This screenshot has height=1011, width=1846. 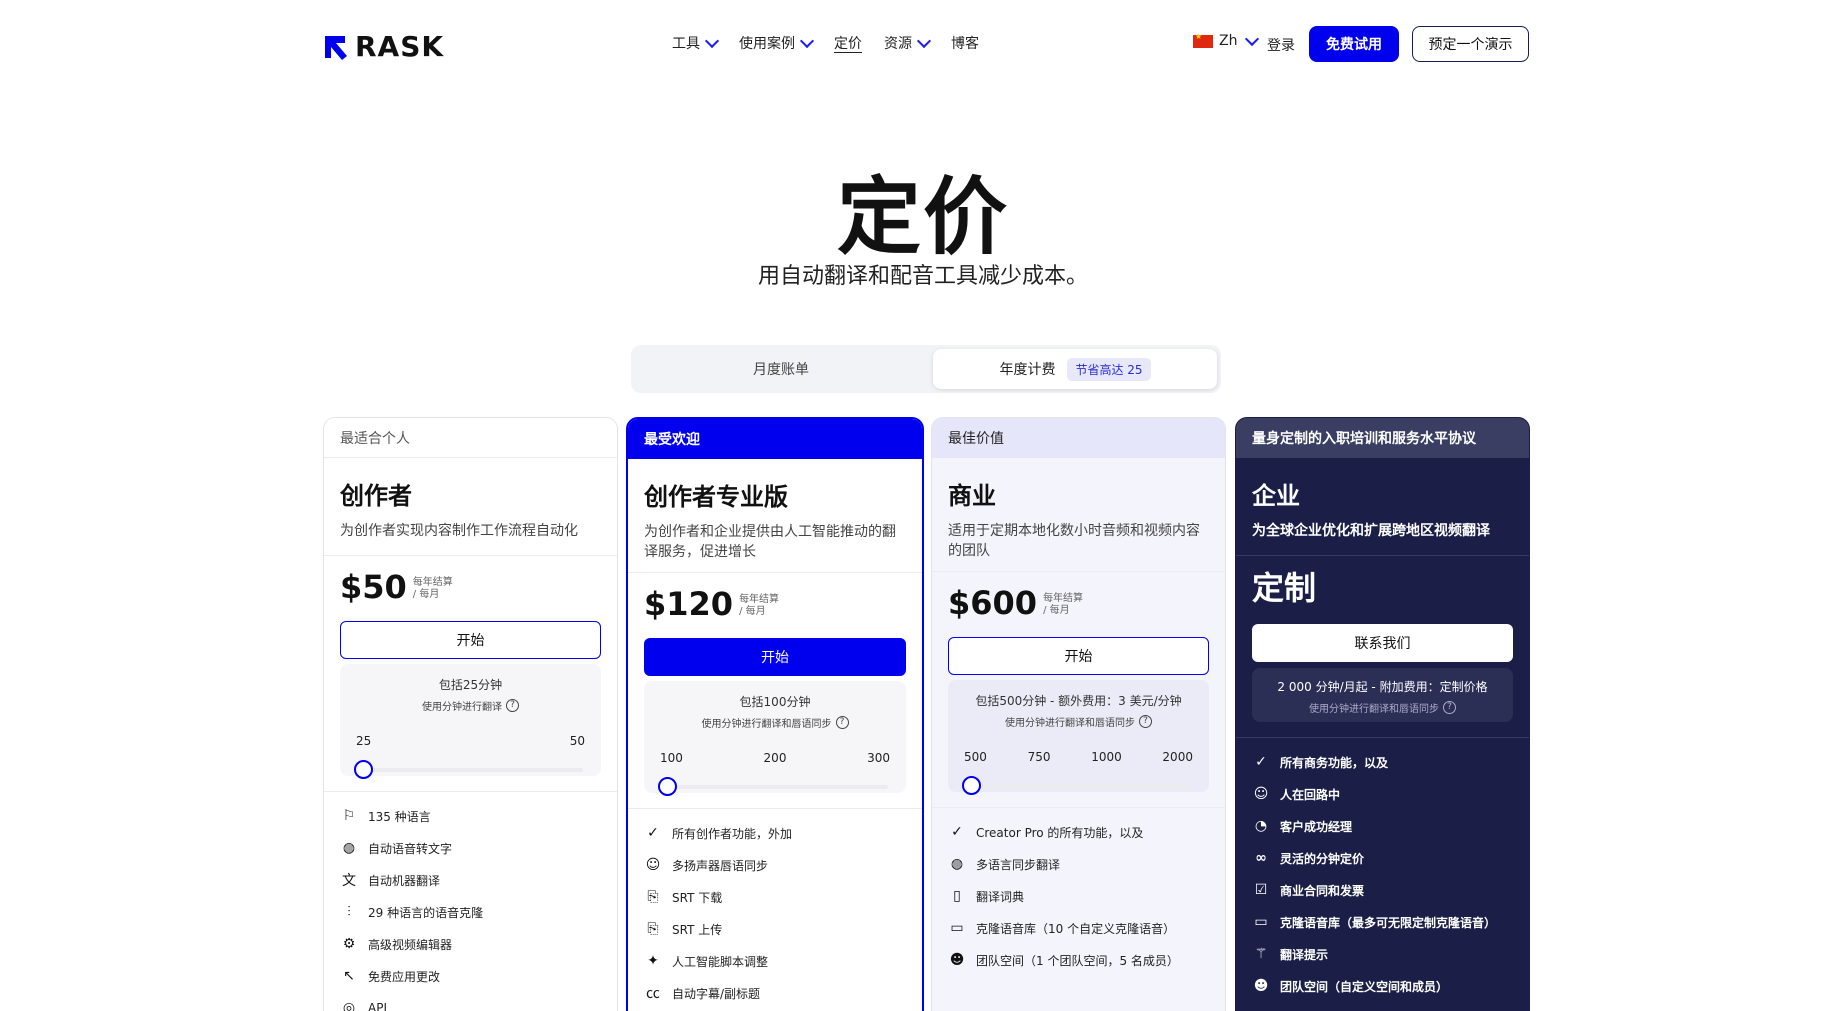 What do you see at coordinates (1203, 40) in the screenshot?
I see `china-flag-icon` at bounding box center [1203, 40].